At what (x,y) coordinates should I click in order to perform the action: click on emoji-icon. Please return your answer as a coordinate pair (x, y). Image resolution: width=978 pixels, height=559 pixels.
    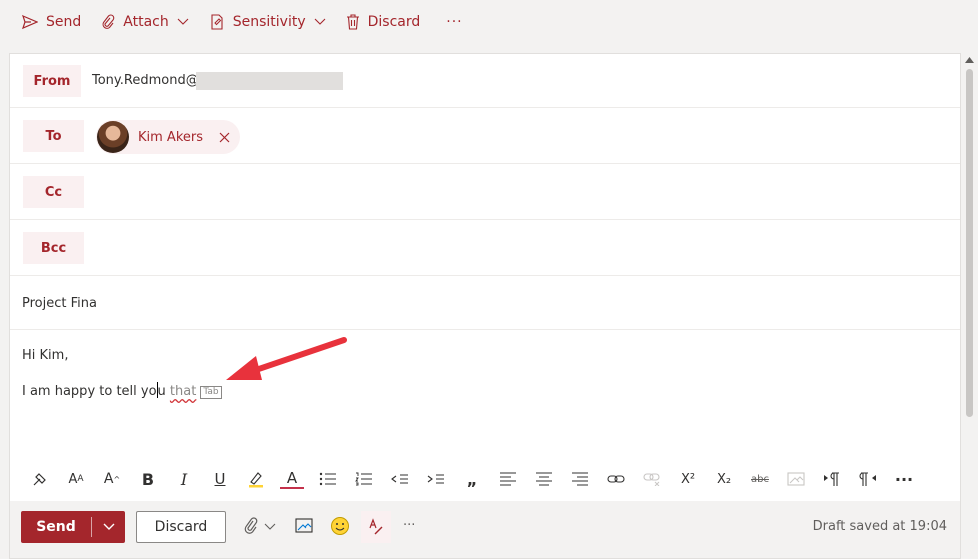
    Looking at the image, I should click on (340, 526).